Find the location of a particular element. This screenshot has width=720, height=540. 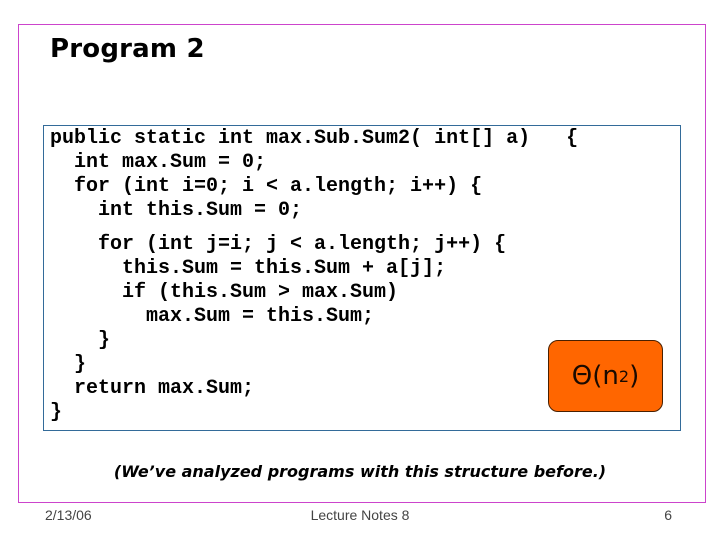

code-line: max.Sum = this.Sum; is located at coordinates (212, 316).